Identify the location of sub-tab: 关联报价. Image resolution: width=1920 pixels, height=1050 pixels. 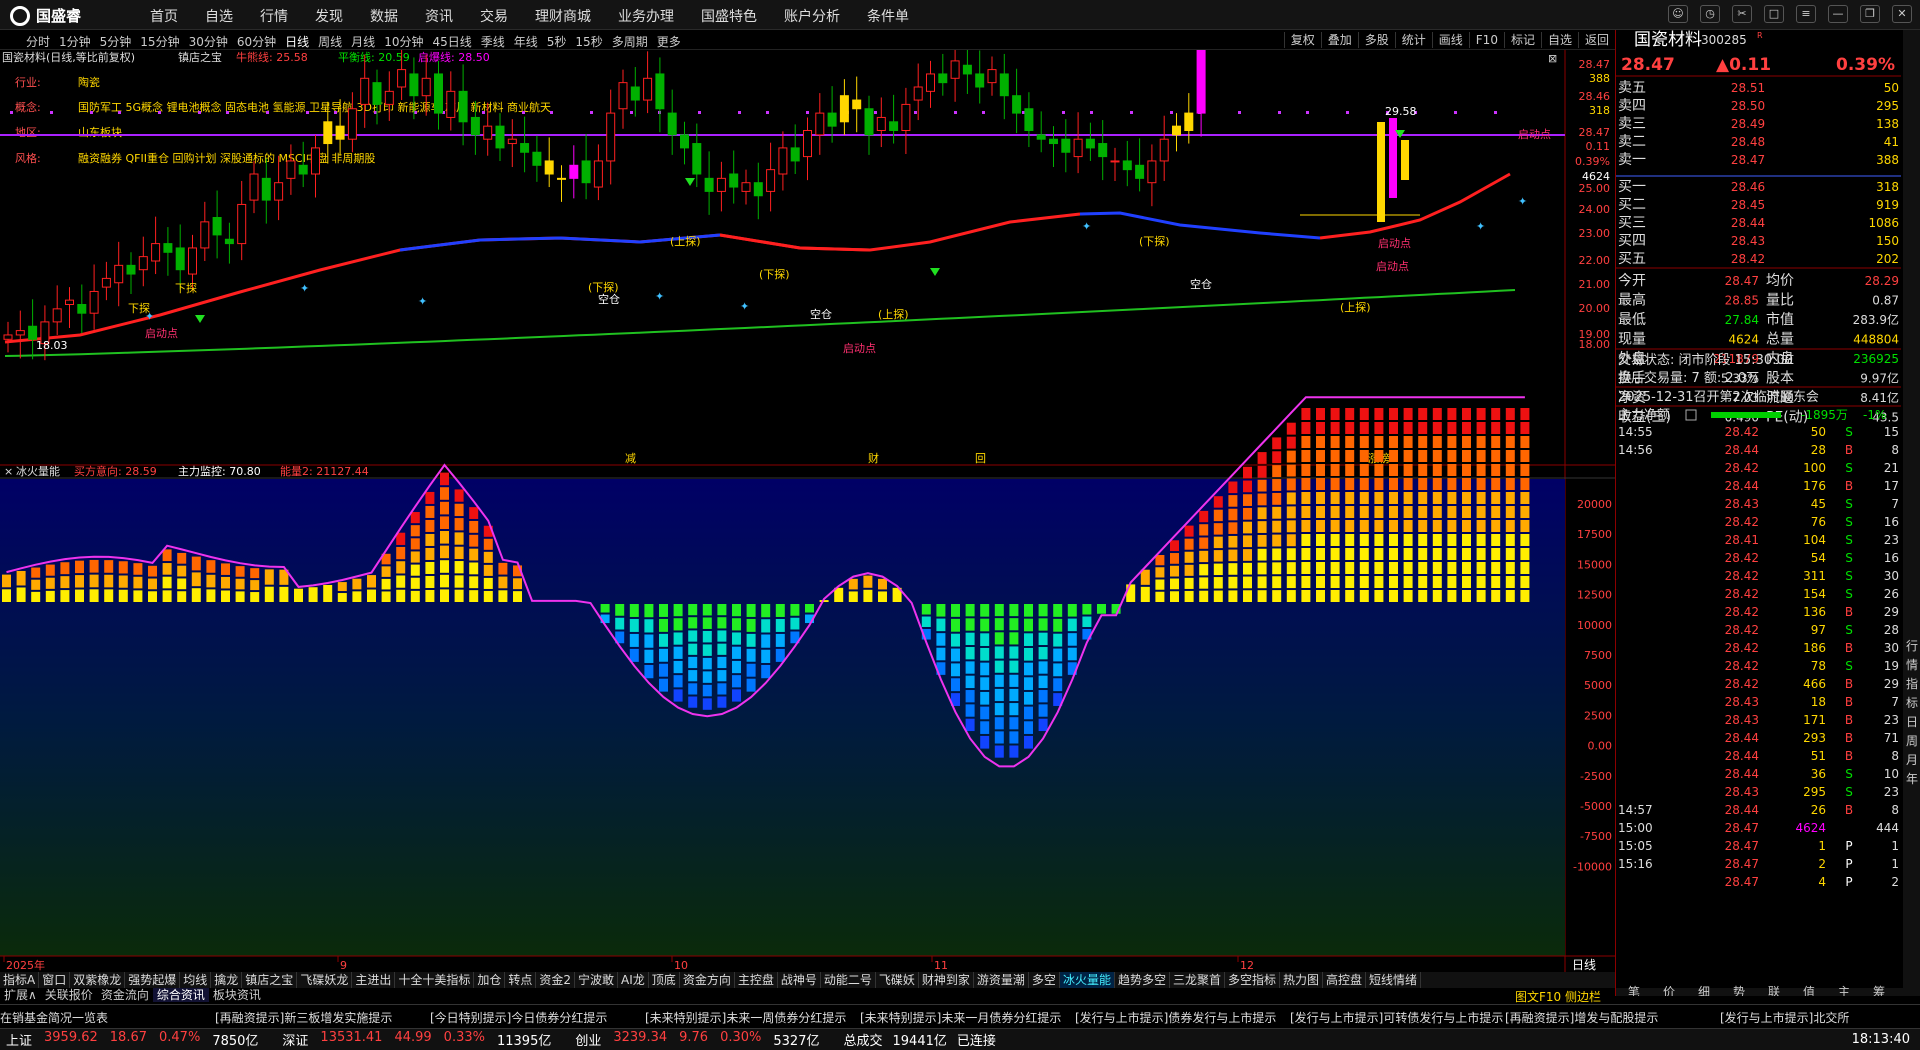
(69, 995).